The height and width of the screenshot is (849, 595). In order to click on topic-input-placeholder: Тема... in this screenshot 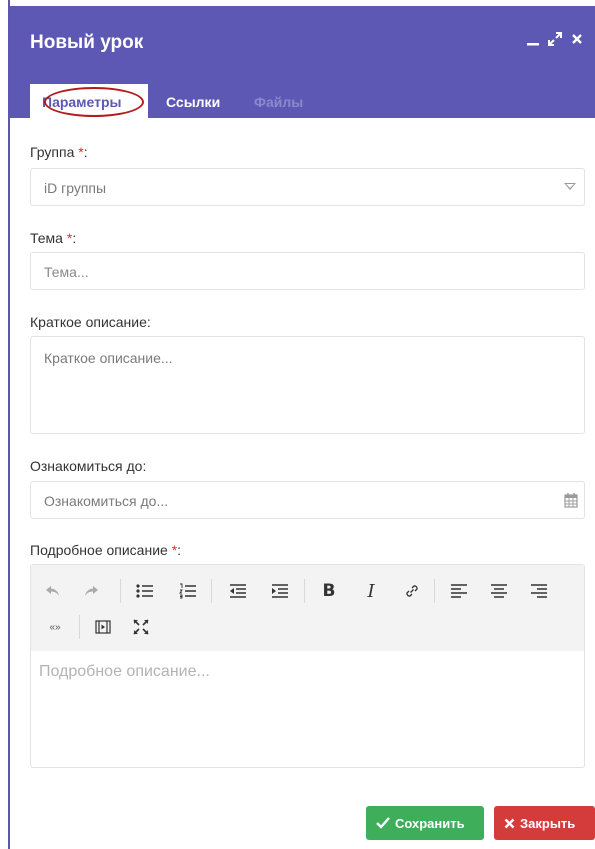, I will do `click(66, 272)`.